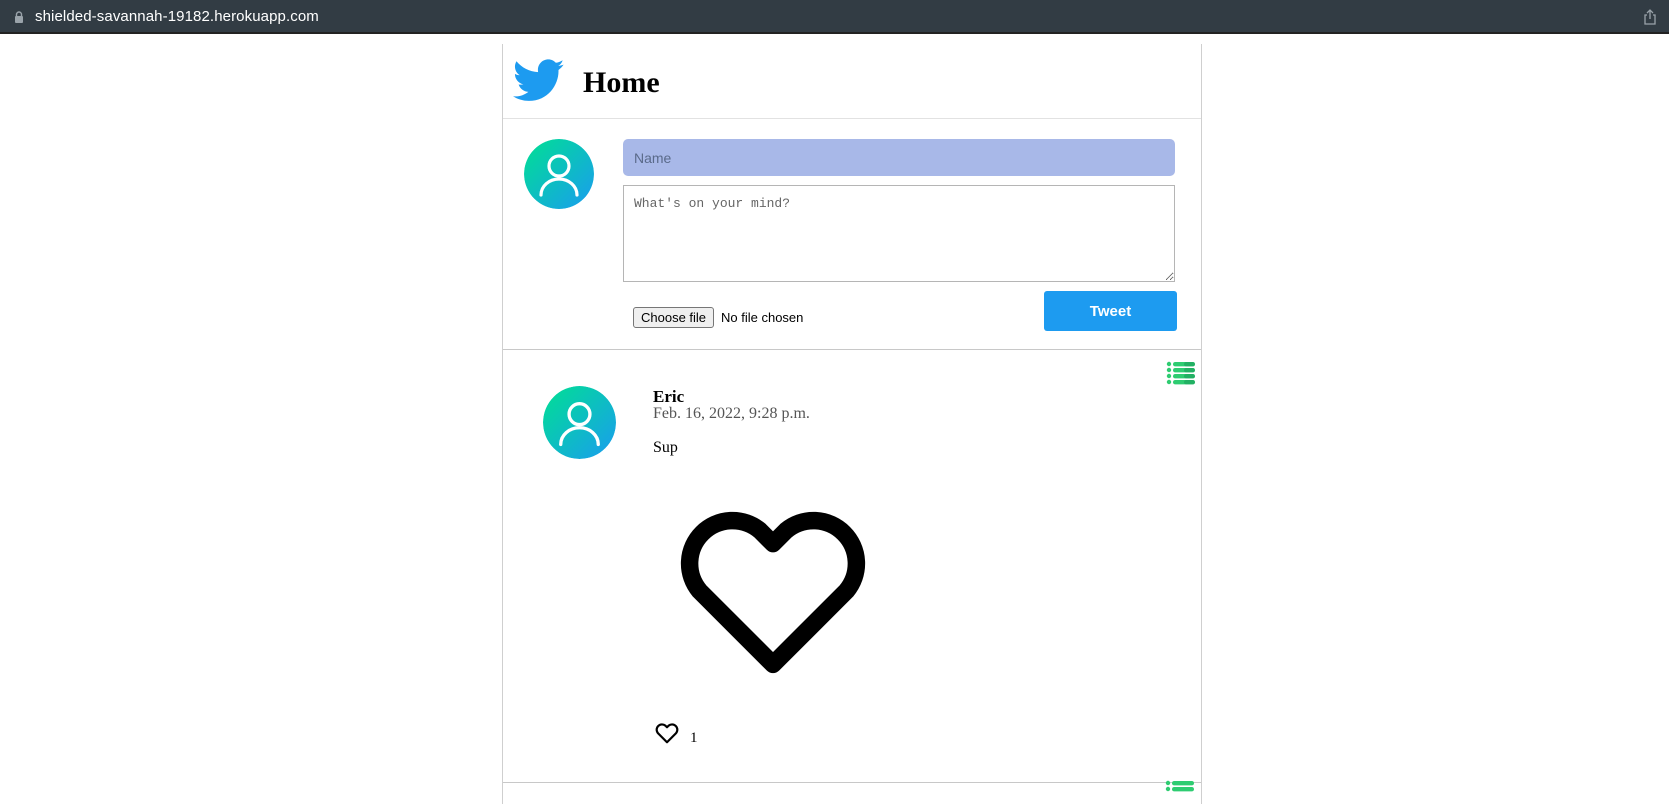  Describe the element at coordinates (731, 413) in the screenshot. I see `post-date: Feb. 16, 2022, 9:28 p.m.` at that location.